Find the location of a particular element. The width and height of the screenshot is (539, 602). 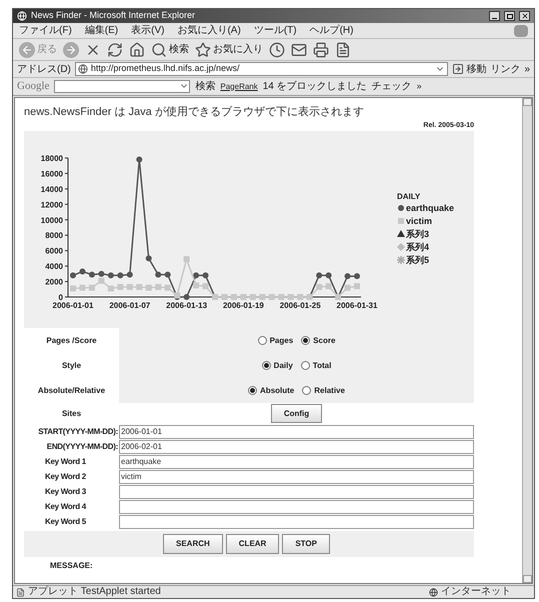

field-label: START(YYYY-MM-DD): is located at coordinates (78, 432).